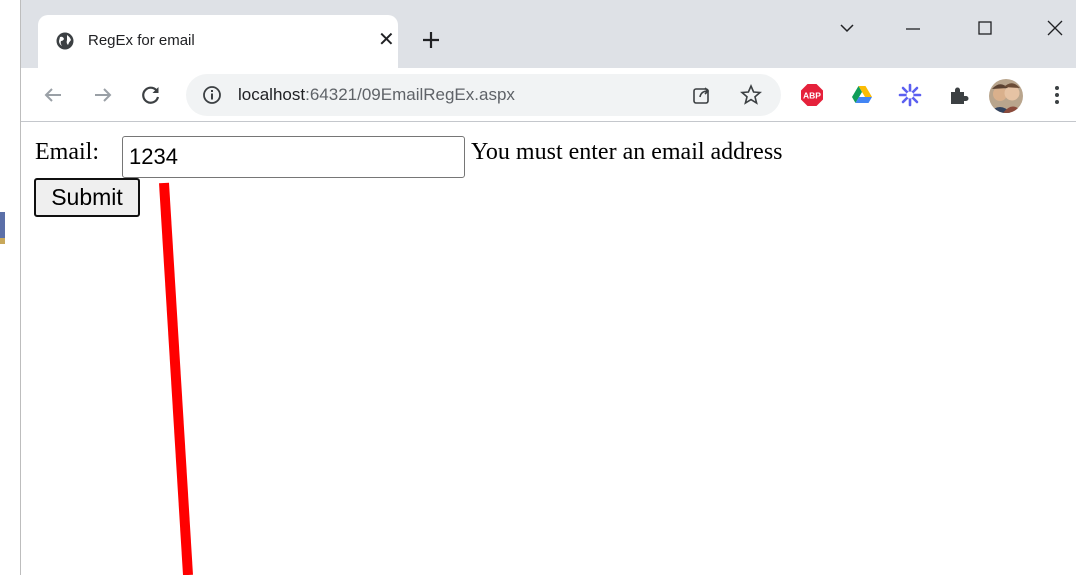 The image size is (1076, 575). What do you see at coordinates (141, 40) in the screenshot?
I see `tab-title: RegEx for email` at bounding box center [141, 40].